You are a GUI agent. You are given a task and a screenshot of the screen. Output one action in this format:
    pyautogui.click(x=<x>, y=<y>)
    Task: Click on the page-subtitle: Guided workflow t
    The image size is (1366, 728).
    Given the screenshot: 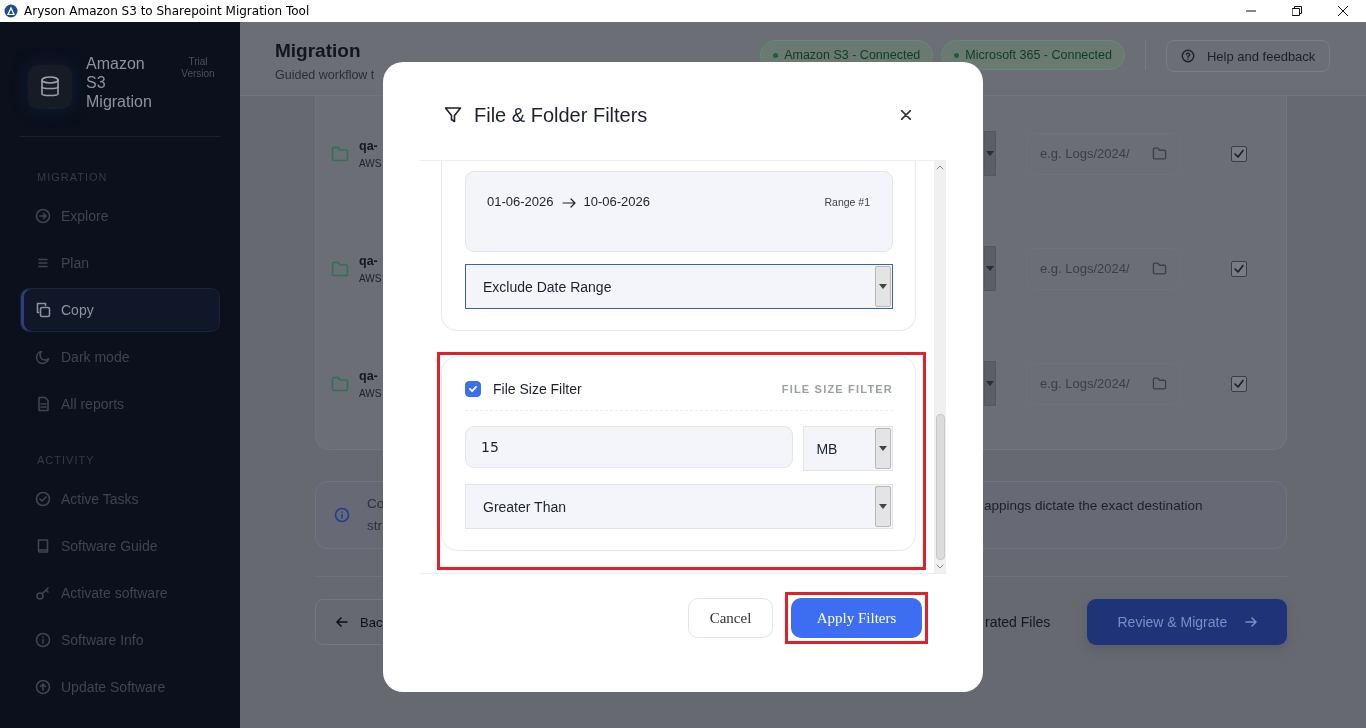 What is the action you would take?
    pyautogui.click(x=325, y=75)
    